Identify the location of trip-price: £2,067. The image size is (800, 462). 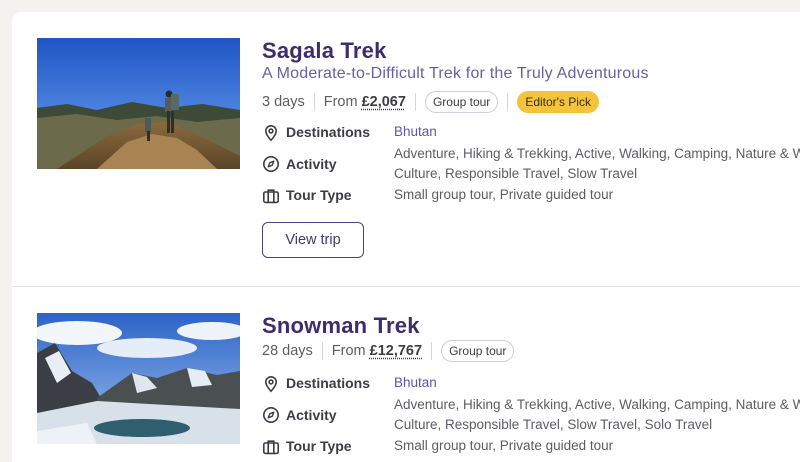
(384, 102).